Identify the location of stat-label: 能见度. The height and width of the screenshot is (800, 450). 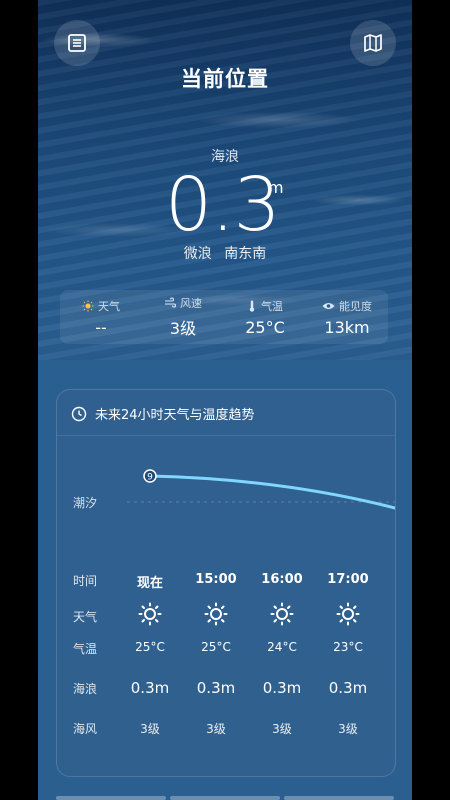
(355, 306).